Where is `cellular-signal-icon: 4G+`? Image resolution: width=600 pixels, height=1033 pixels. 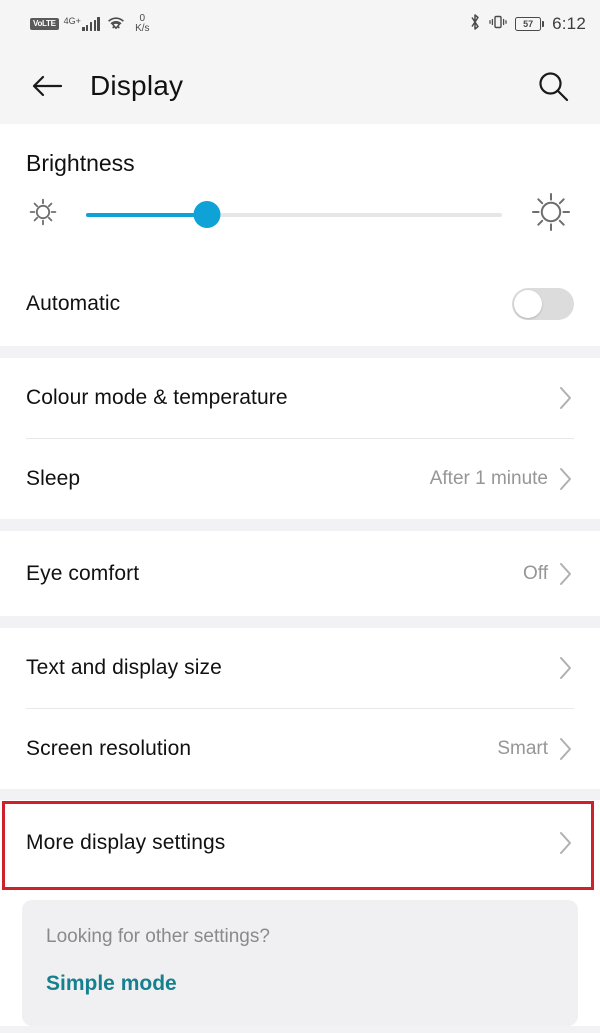 cellular-signal-icon: 4G+ is located at coordinates (82, 23).